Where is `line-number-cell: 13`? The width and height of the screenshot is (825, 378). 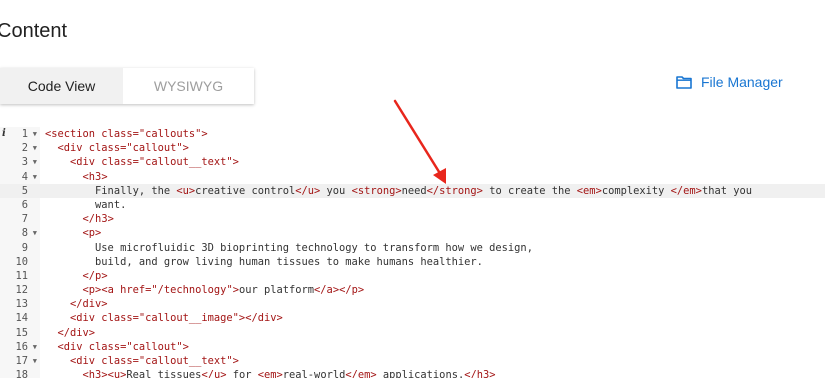
line-number-cell: 13 is located at coordinates (20, 304).